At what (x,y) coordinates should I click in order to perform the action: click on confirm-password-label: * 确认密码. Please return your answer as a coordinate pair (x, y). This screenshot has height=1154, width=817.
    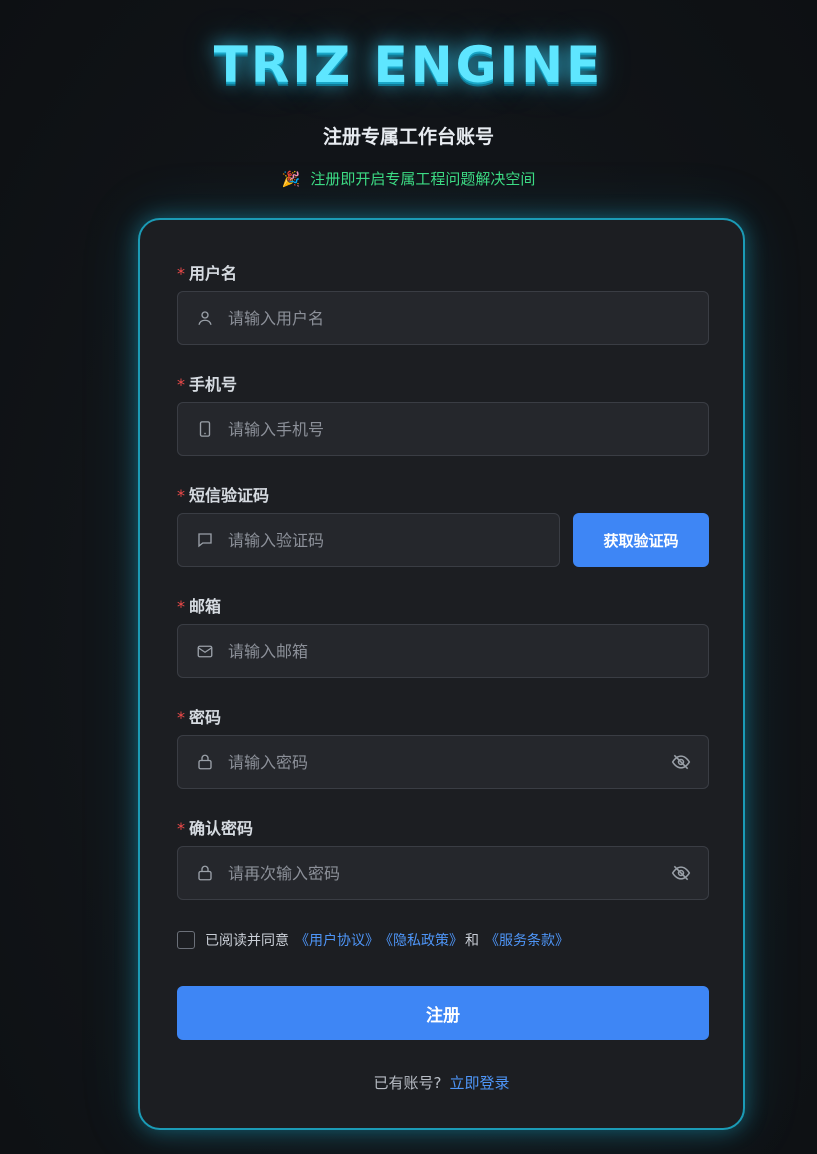
    Looking at the image, I should click on (215, 827).